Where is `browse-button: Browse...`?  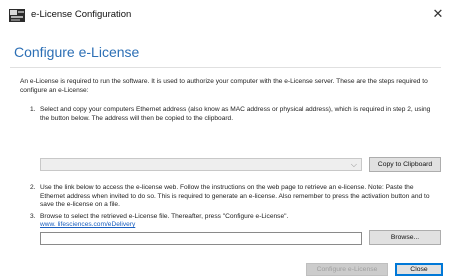
browse-button: Browse... is located at coordinates (405, 237).